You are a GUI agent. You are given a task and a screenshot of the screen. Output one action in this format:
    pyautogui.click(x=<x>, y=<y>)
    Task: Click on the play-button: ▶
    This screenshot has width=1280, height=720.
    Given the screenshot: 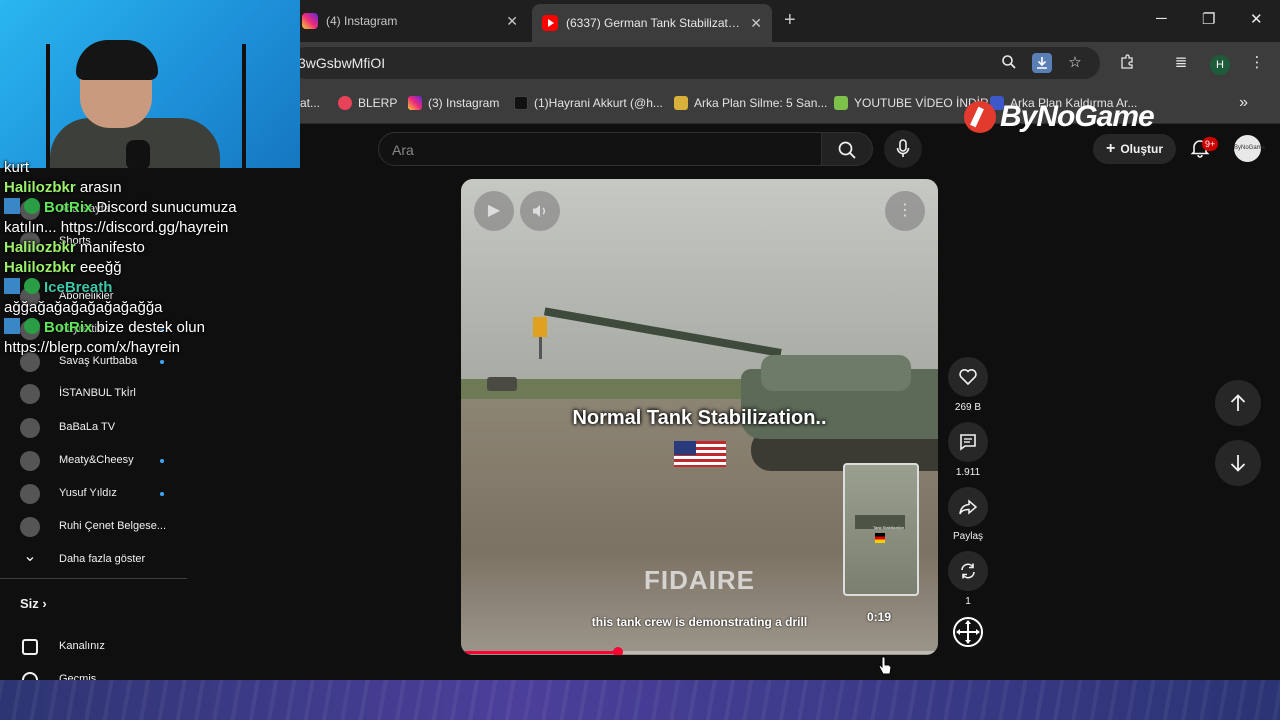 What is the action you would take?
    pyautogui.click(x=494, y=211)
    